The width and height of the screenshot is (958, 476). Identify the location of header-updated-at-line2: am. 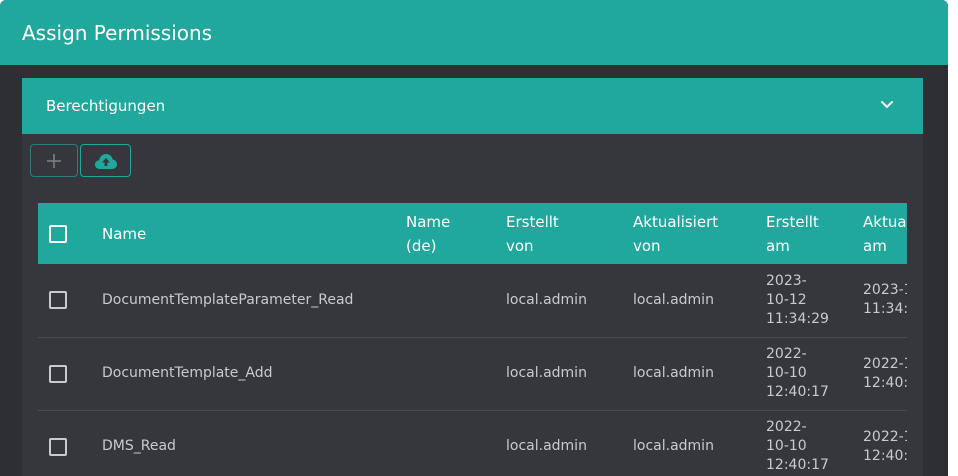
(875, 245).